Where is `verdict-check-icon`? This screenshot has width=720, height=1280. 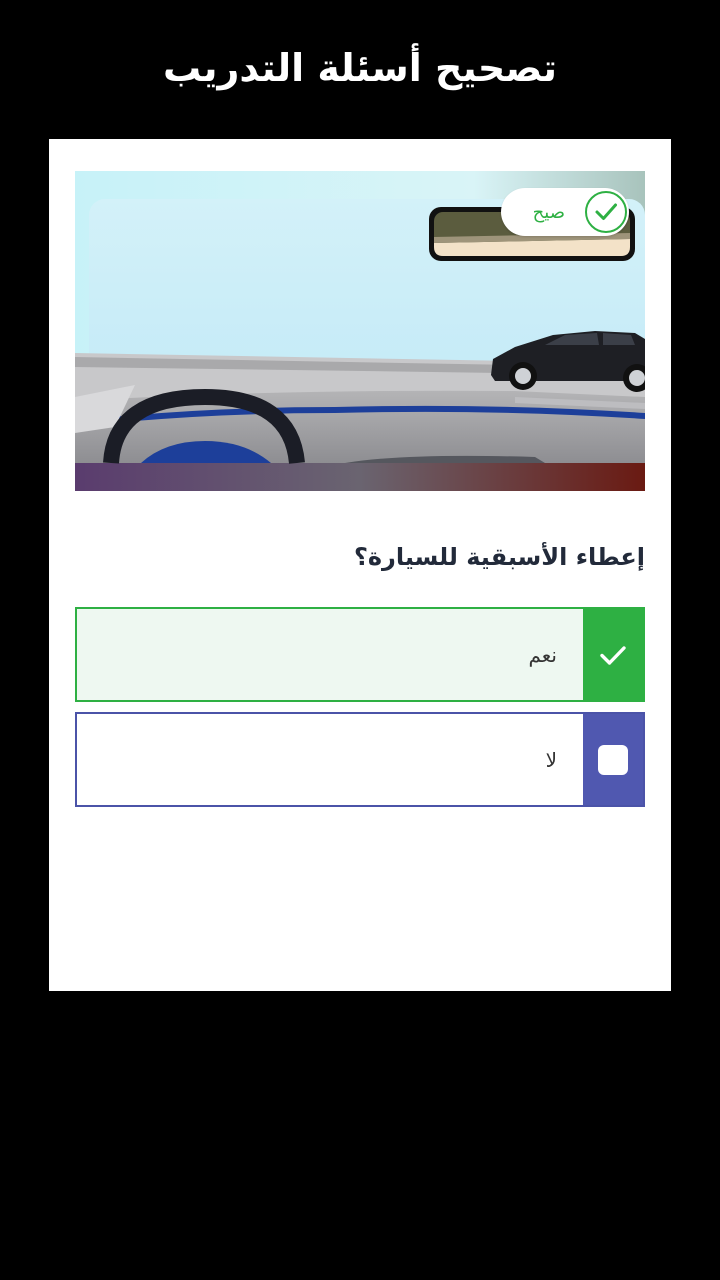
verdict-check-icon is located at coordinates (606, 212).